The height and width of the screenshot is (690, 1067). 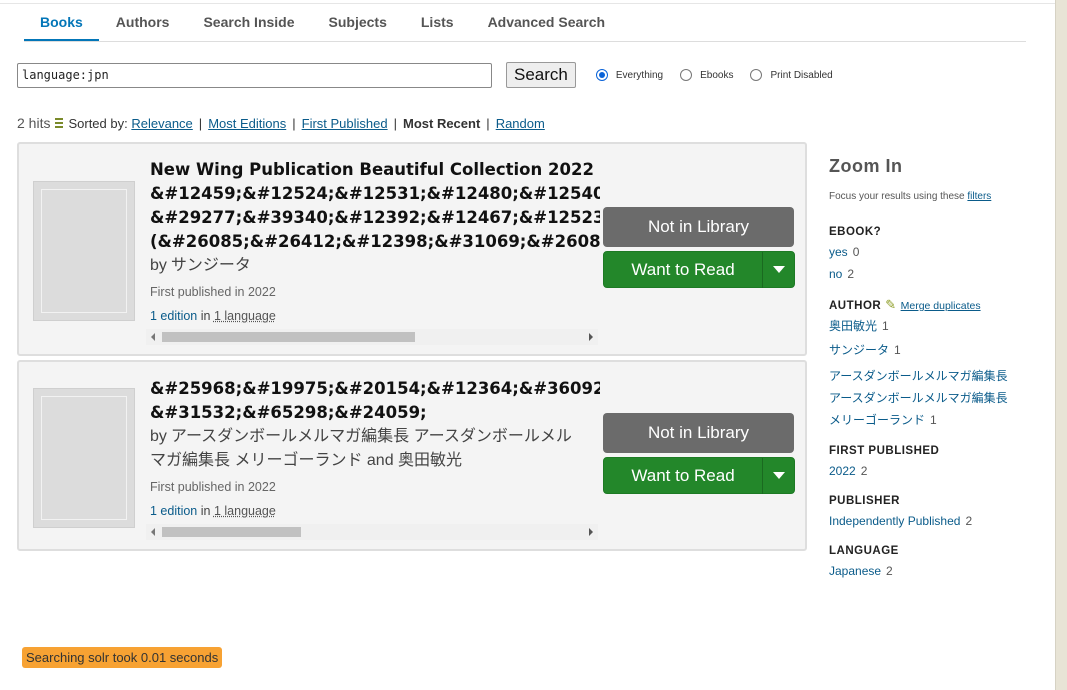 What do you see at coordinates (853, 326) in the screenshot?
I see `facet-label: 奥田敏光` at bounding box center [853, 326].